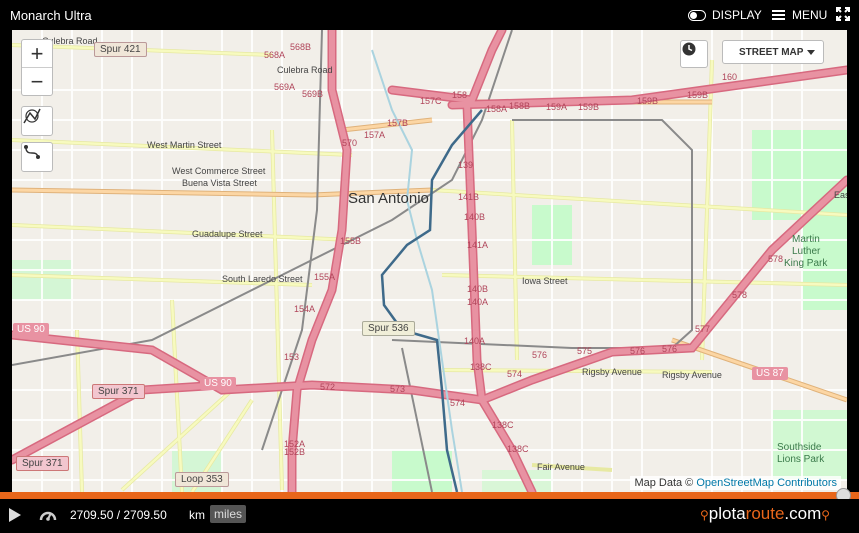 The height and width of the screenshot is (533, 859). Describe the element at coordinates (766, 483) in the screenshot. I see `osm-link: OpenStreetMap Contributors` at that location.